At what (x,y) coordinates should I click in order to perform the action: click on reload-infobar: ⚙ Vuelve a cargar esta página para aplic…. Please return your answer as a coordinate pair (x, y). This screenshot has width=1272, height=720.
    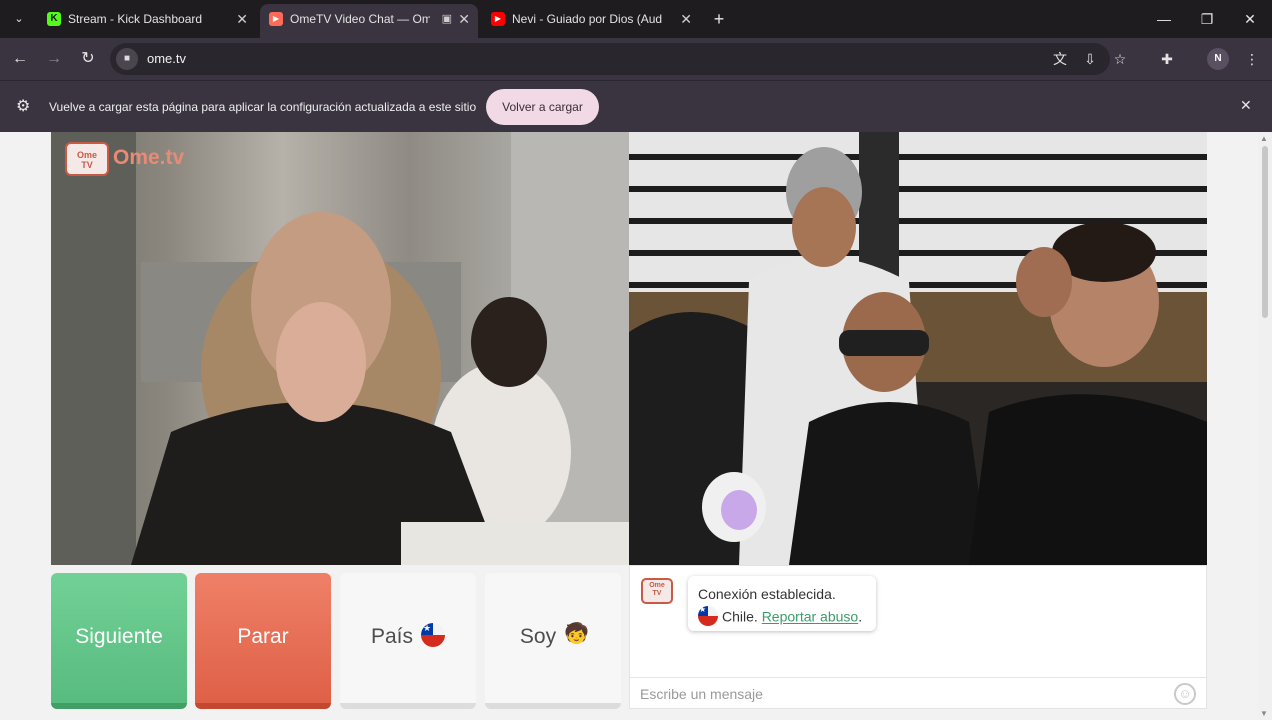
    Looking at the image, I should click on (636, 106).